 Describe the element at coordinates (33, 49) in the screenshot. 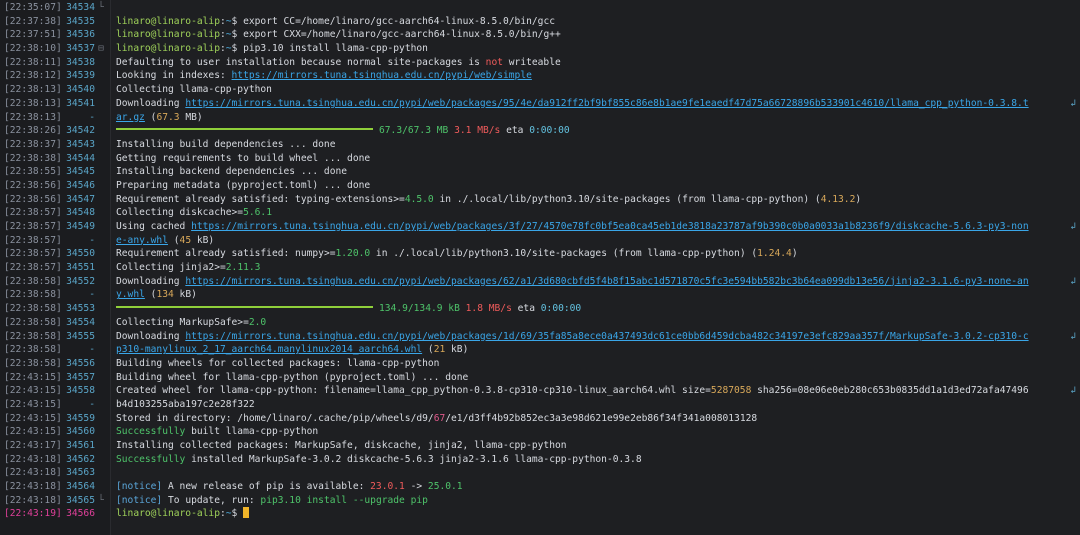

I see `timestamp: [22:38:10]` at that location.